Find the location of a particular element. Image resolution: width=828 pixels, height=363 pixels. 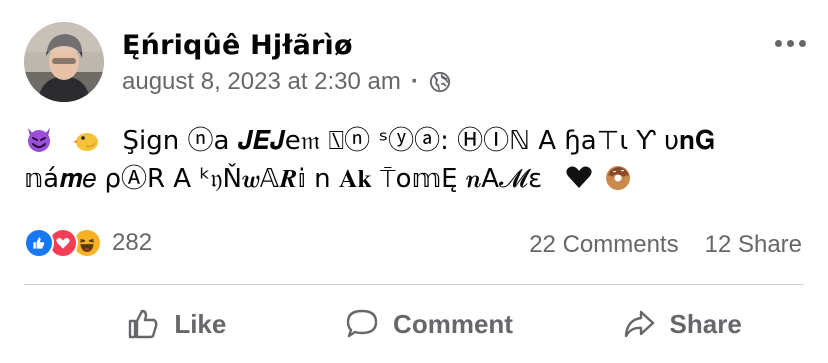

black-heart-emoji is located at coordinates (579, 177).